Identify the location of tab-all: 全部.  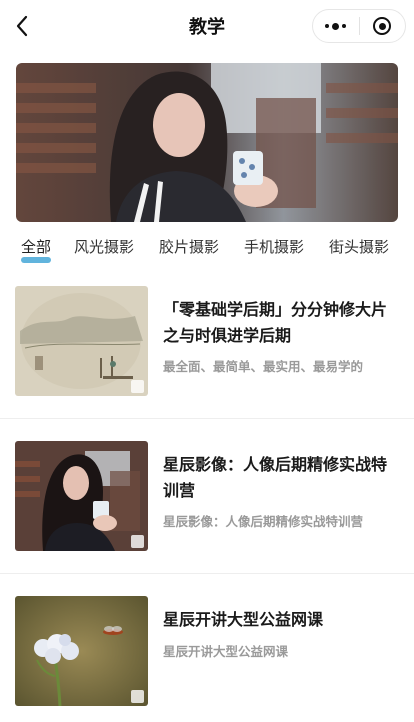
(36, 249).